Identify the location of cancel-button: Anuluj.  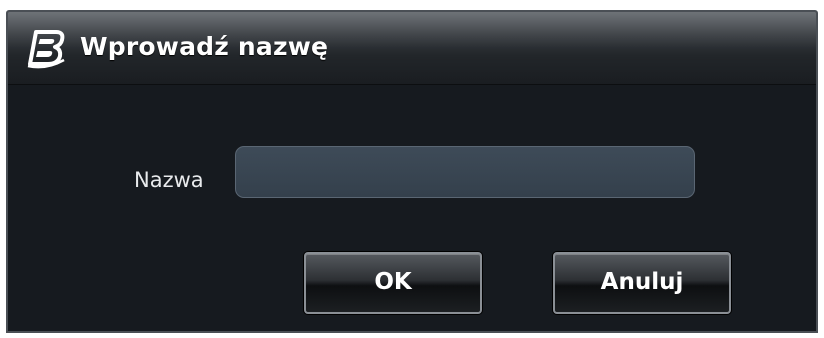
(642, 283).